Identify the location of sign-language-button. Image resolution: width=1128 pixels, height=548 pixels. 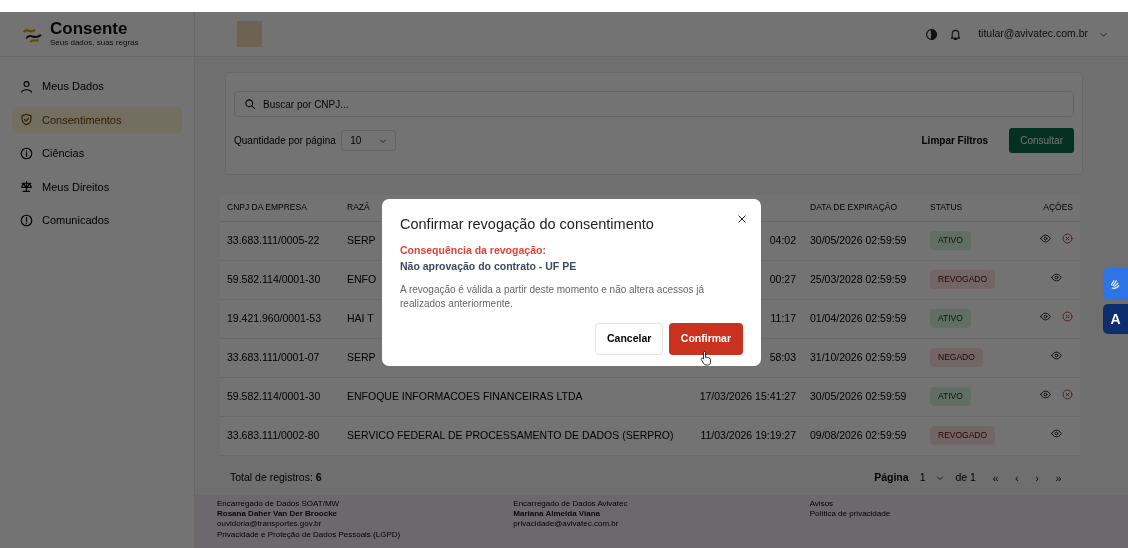
(1115, 284).